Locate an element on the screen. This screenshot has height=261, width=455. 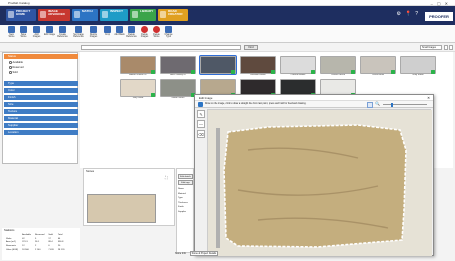
gallery-item: Amber Granite 01 is located at coordinates (138, 66).